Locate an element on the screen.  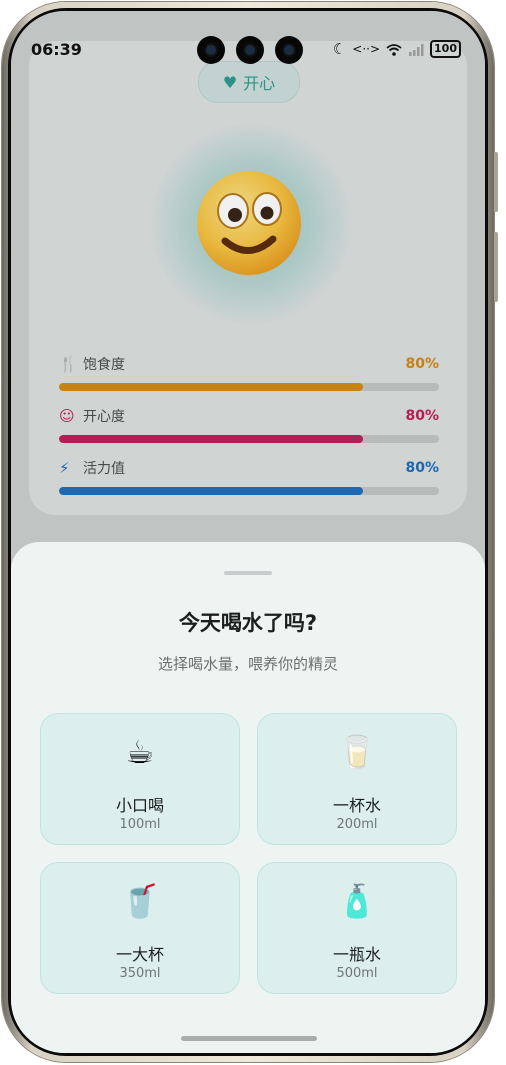
moon-icon: ☾ is located at coordinates (339, 49).